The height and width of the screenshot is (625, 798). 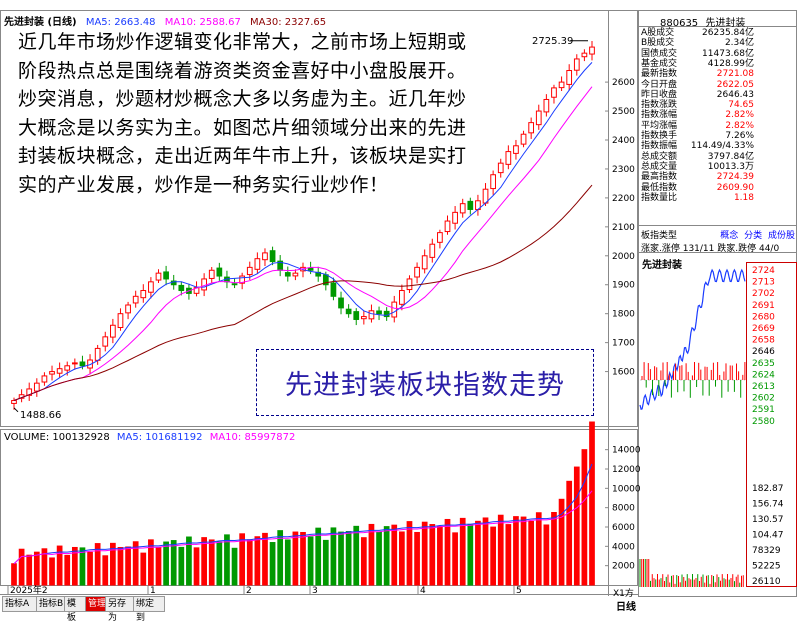 I want to click on status-tab-indicator-a: 指标A, so click(x=20, y=604).